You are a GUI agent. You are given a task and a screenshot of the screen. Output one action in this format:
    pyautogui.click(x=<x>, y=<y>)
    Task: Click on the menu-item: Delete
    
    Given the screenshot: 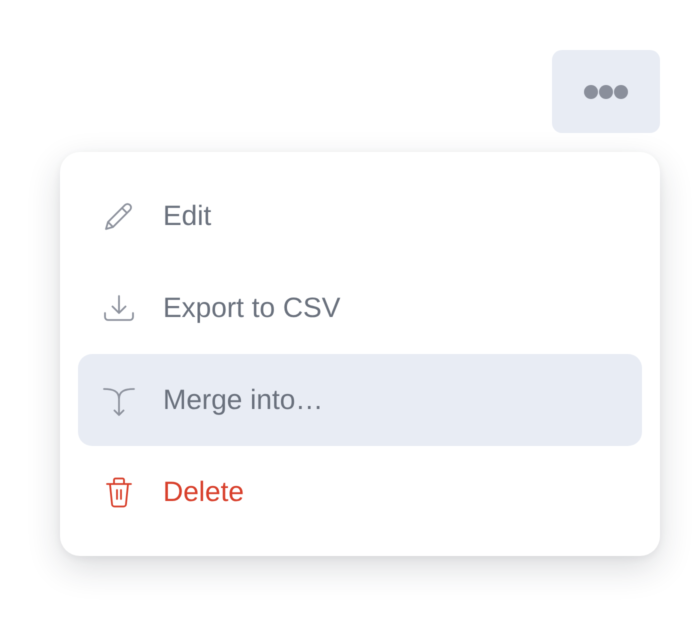 What is the action you would take?
    pyautogui.click(x=360, y=492)
    